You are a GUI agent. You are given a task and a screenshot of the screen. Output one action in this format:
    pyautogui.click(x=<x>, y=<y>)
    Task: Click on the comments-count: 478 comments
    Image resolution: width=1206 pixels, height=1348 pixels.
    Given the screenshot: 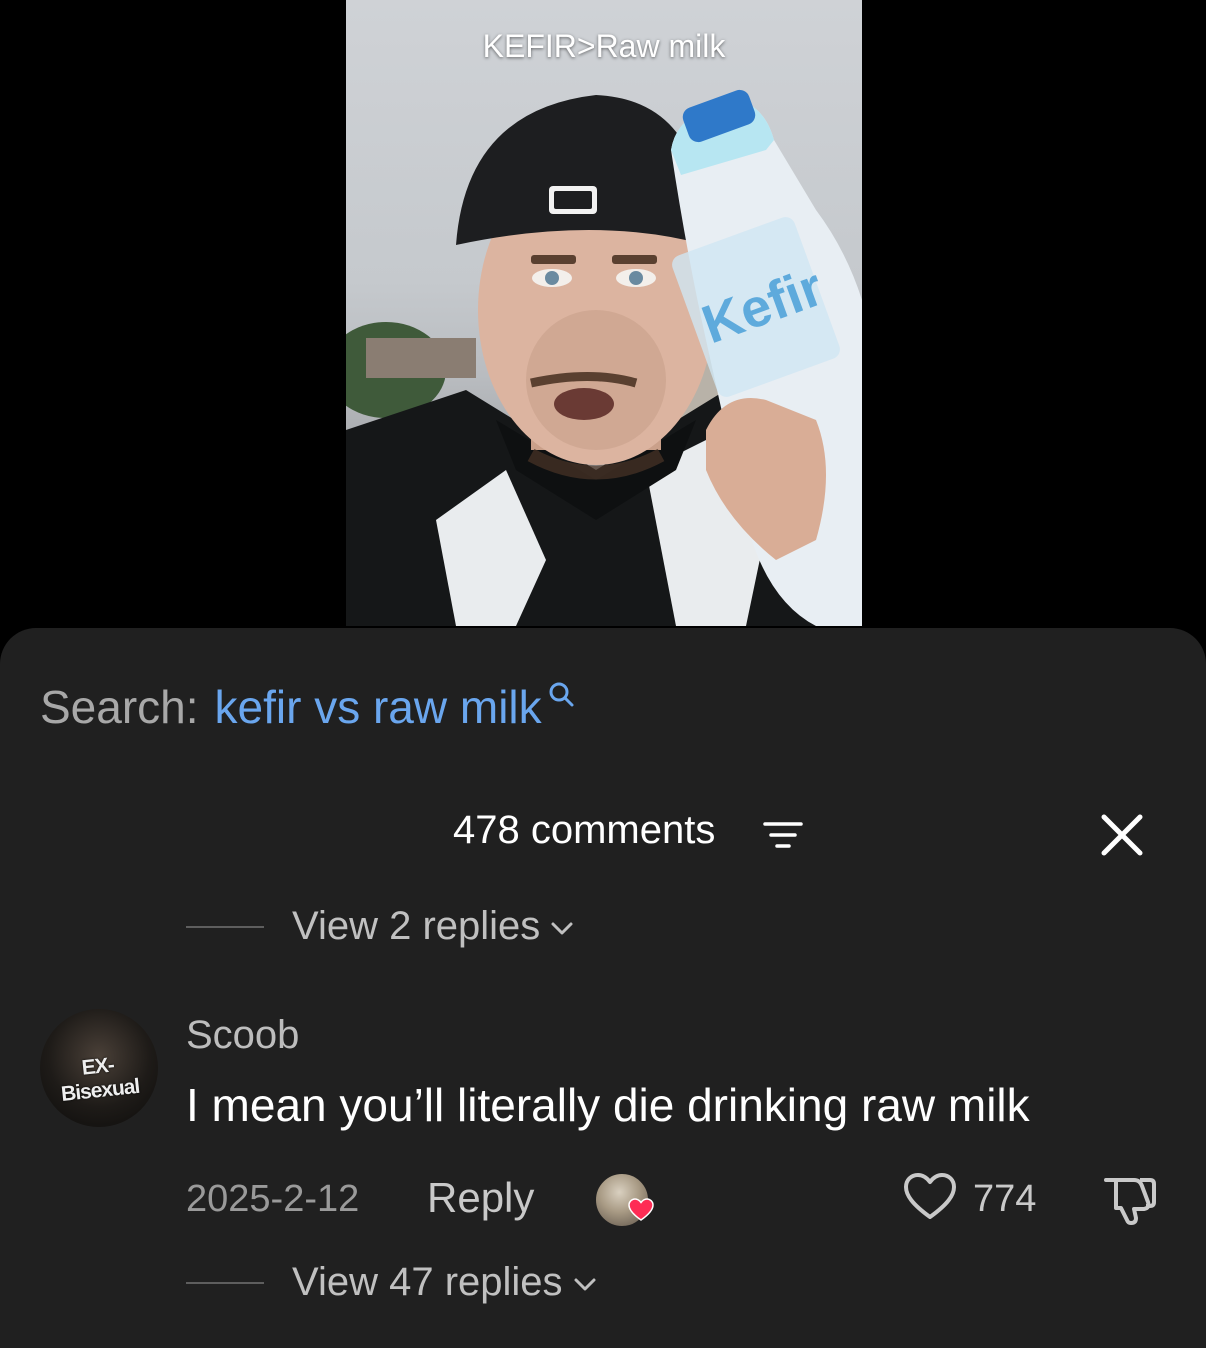 What is the action you would take?
    pyautogui.click(x=584, y=830)
    